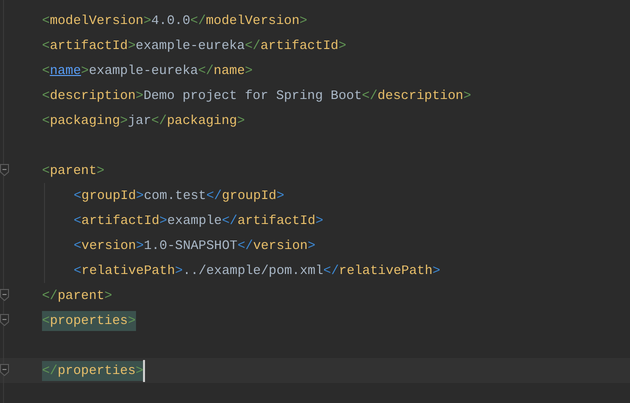 The height and width of the screenshot is (403, 630). What do you see at coordinates (147, 71) in the screenshot?
I see `code-line: <name>example-eureka</name>` at bounding box center [147, 71].